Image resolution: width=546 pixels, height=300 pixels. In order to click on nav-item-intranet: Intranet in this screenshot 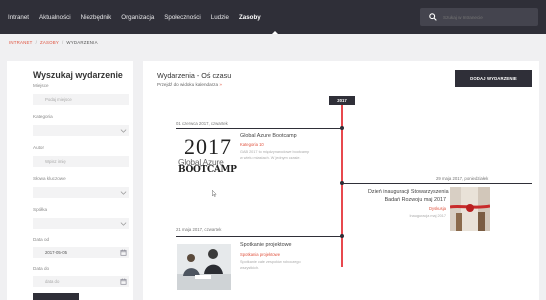, I will do `click(18, 17)`.